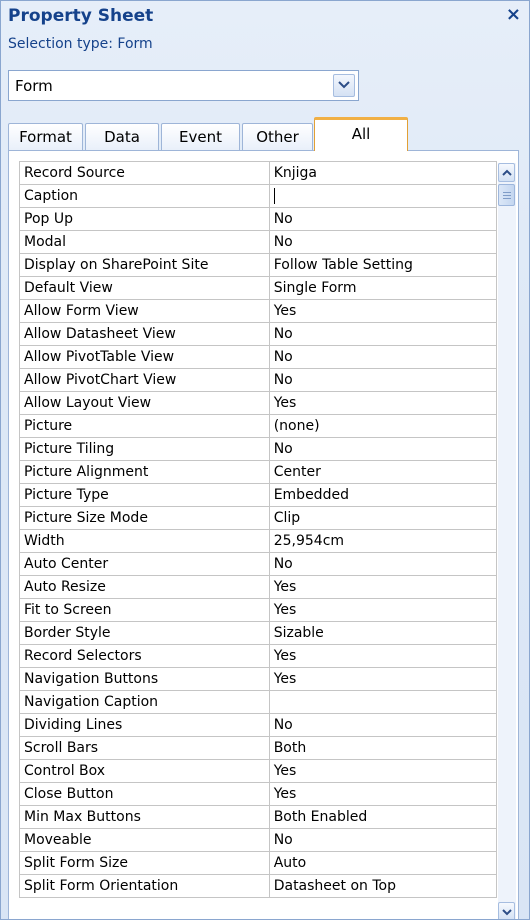 This screenshot has width=530, height=920. I want to click on property-value: Both, so click(383, 748).